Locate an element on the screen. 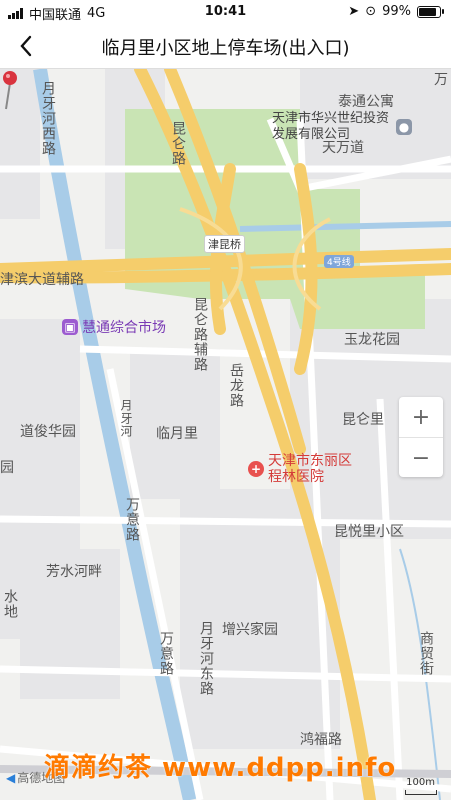 This screenshot has width=451, height=800. poi-market-label: 慧通综合市场 is located at coordinates (124, 328).